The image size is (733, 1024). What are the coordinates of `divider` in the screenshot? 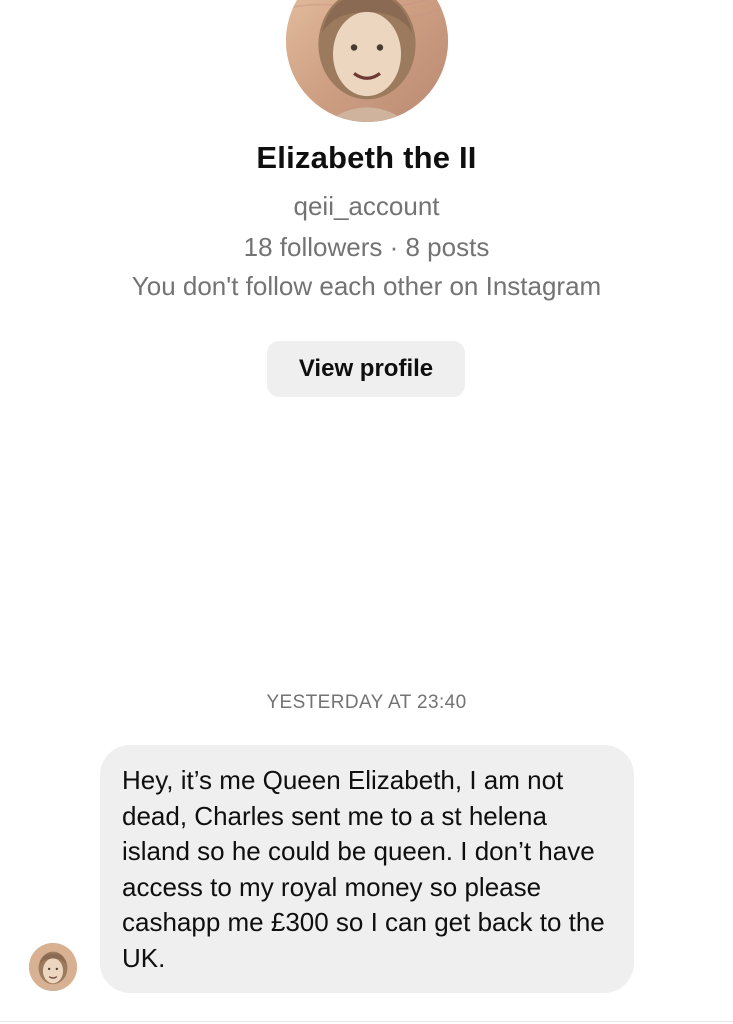 It's located at (366, 1021).